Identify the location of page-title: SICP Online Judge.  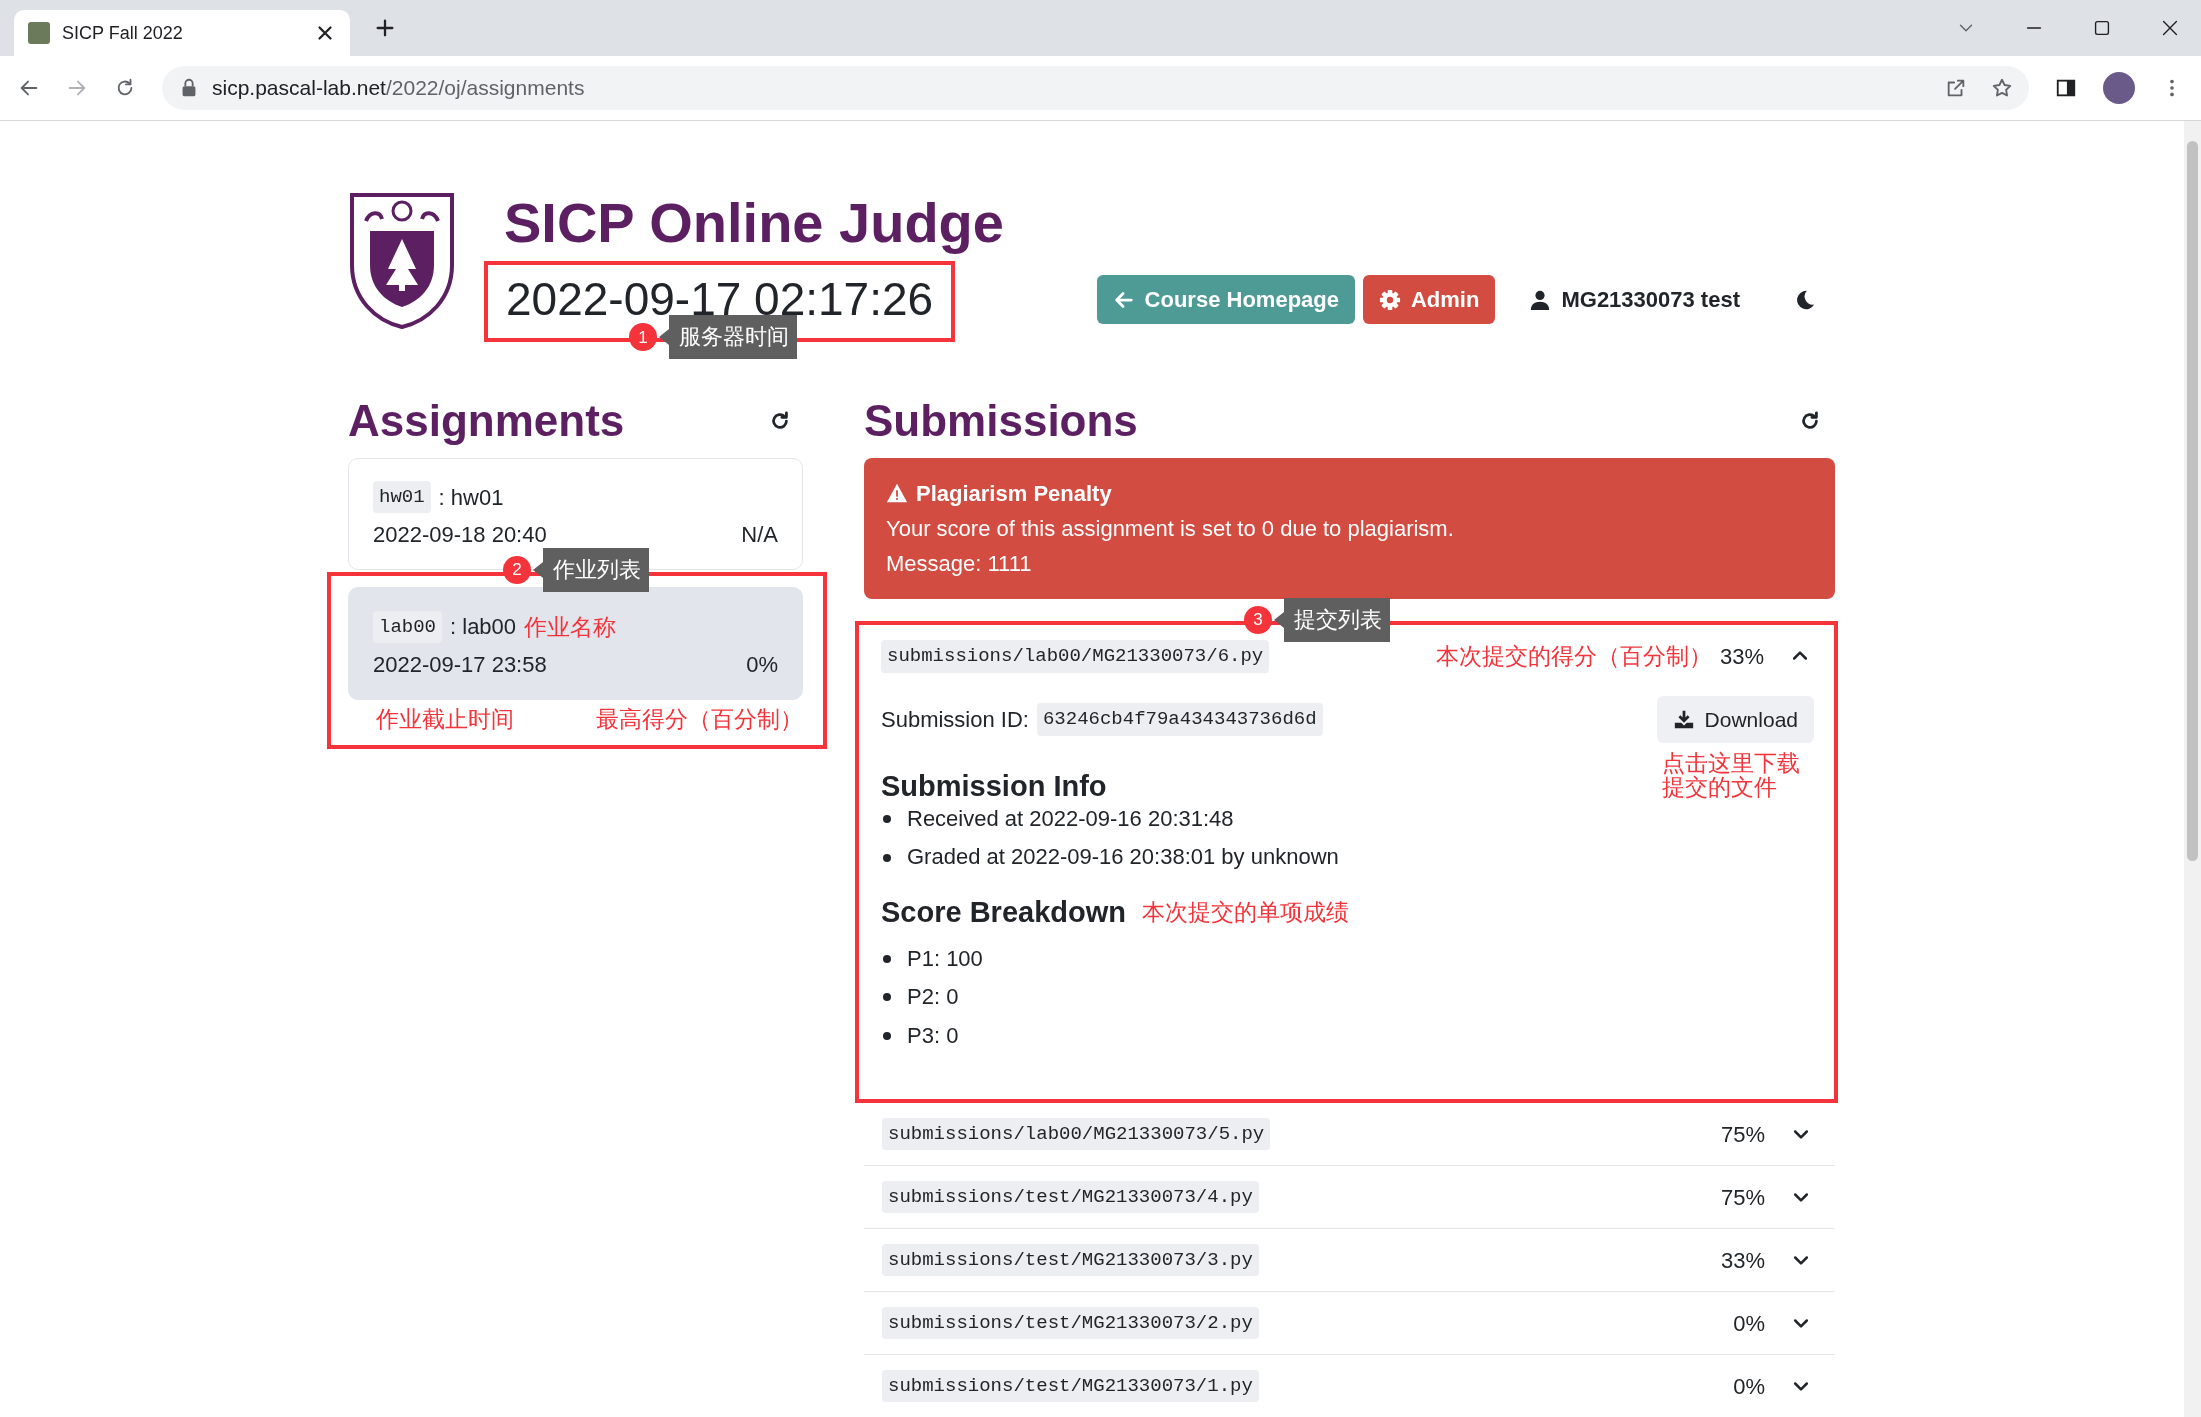
(754, 223).